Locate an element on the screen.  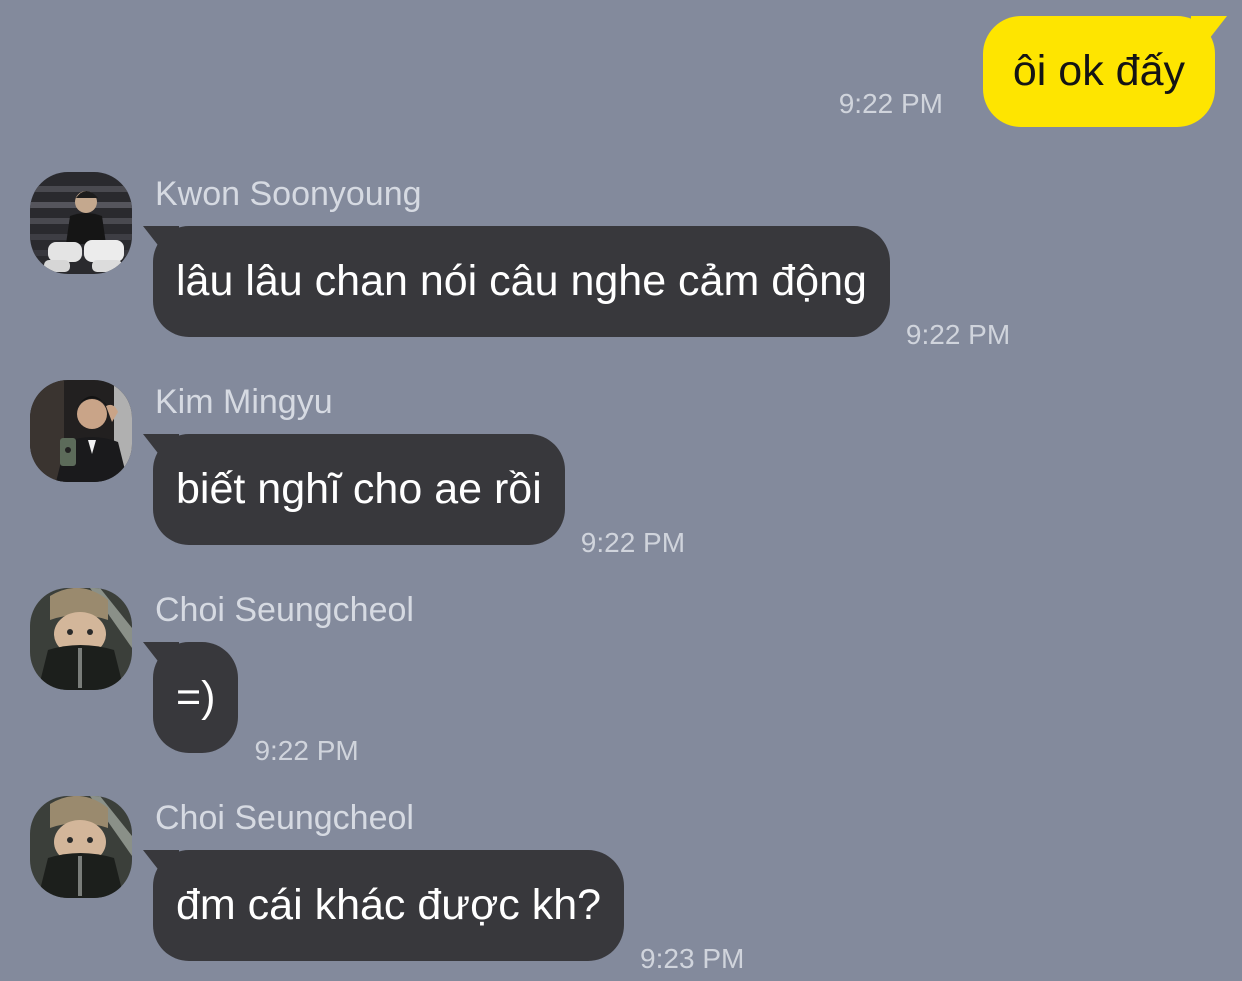
message-bubble: lâu lâu chan nói câu nghe cảm động is located at coordinates (521, 281).